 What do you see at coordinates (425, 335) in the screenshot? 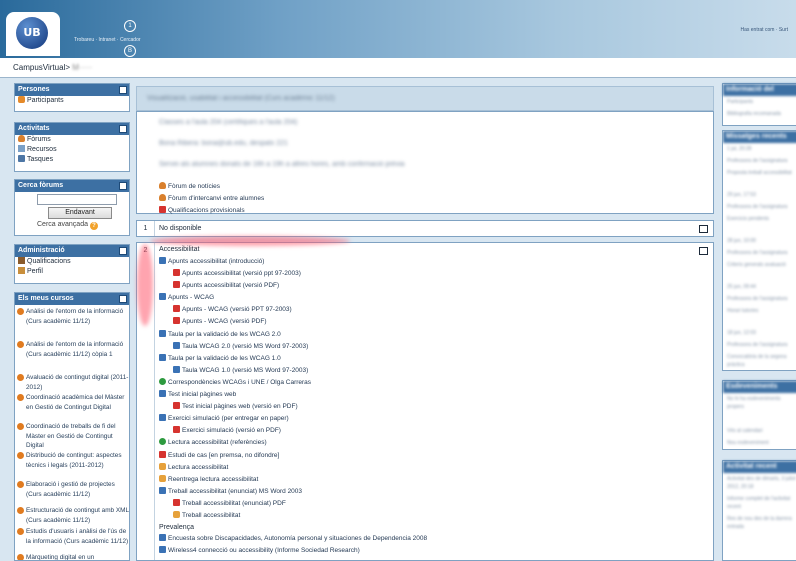
I see `resource-link: Taula per la validació de les WCAG 2.0` at bounding box center [425, 335].